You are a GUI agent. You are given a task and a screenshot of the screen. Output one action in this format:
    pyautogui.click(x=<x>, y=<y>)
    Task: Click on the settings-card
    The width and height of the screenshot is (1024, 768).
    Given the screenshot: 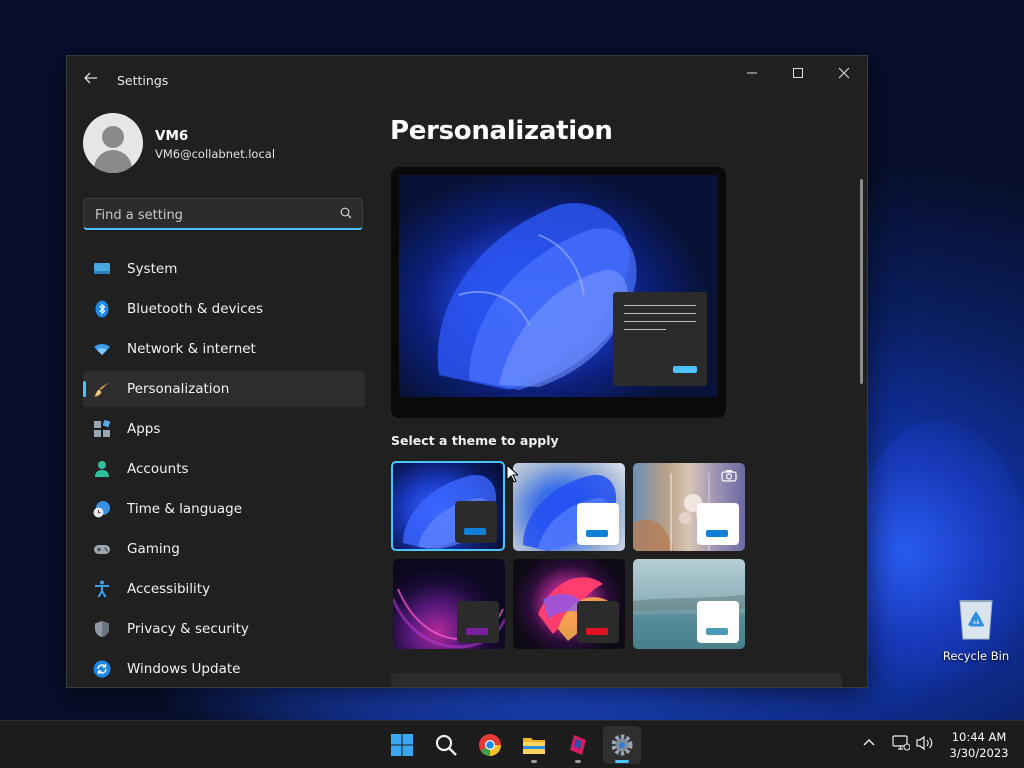 What is the action you would take?
    pyautogui.click(x=616, y=680)
    